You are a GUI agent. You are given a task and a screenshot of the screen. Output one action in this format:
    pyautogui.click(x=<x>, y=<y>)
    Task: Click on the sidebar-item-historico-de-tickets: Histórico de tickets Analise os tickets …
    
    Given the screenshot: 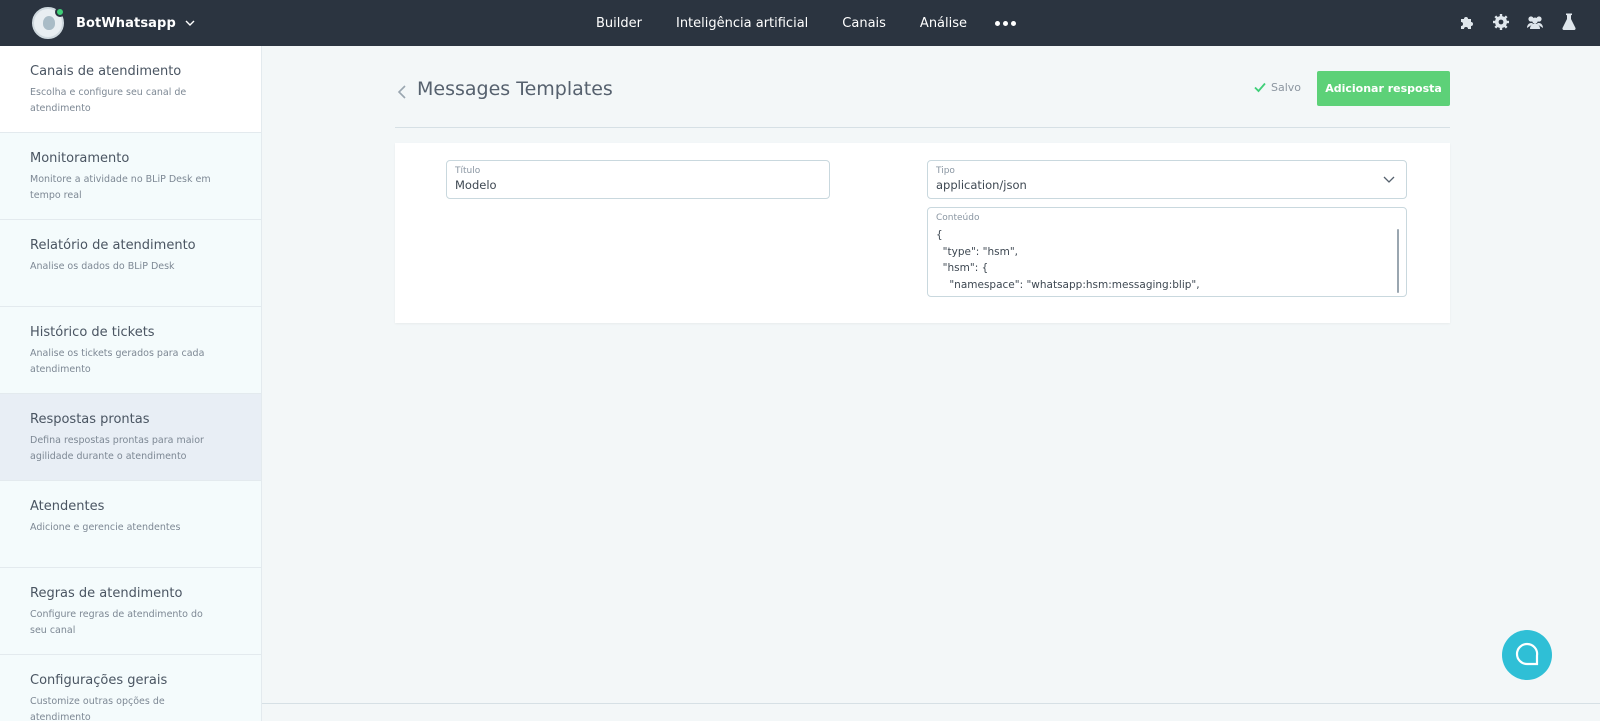 What is the action you would take?
    pyautogui.click(x=130, y=350)
    